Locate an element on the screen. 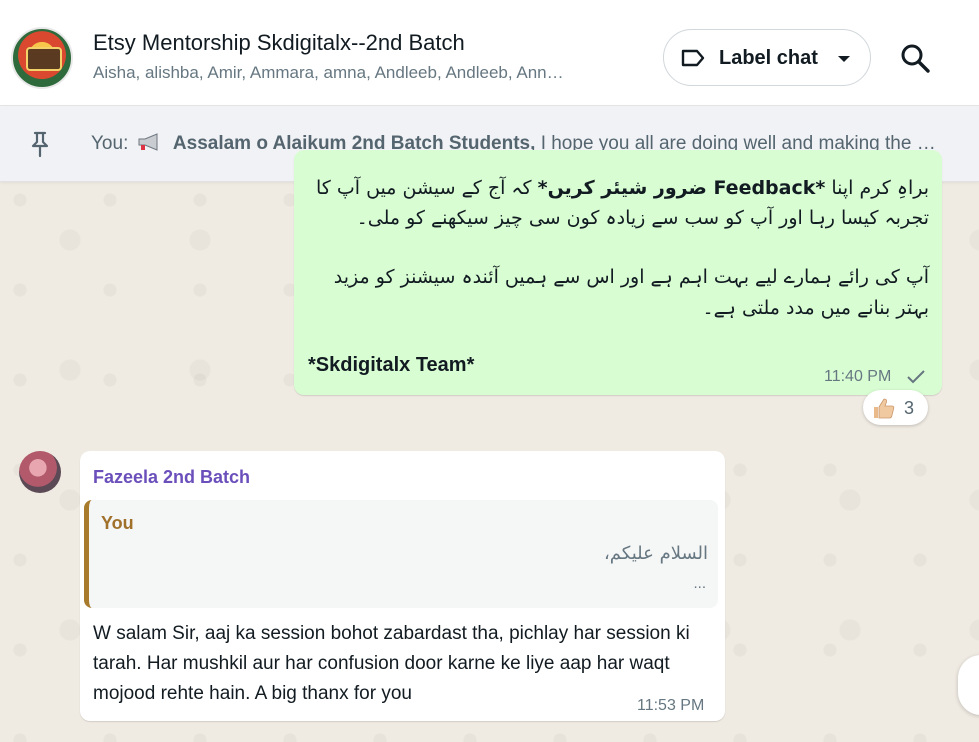 Image resolution: width=979 pixels, height=742 pixels. pin-icon is located at coordinates (40, 144).